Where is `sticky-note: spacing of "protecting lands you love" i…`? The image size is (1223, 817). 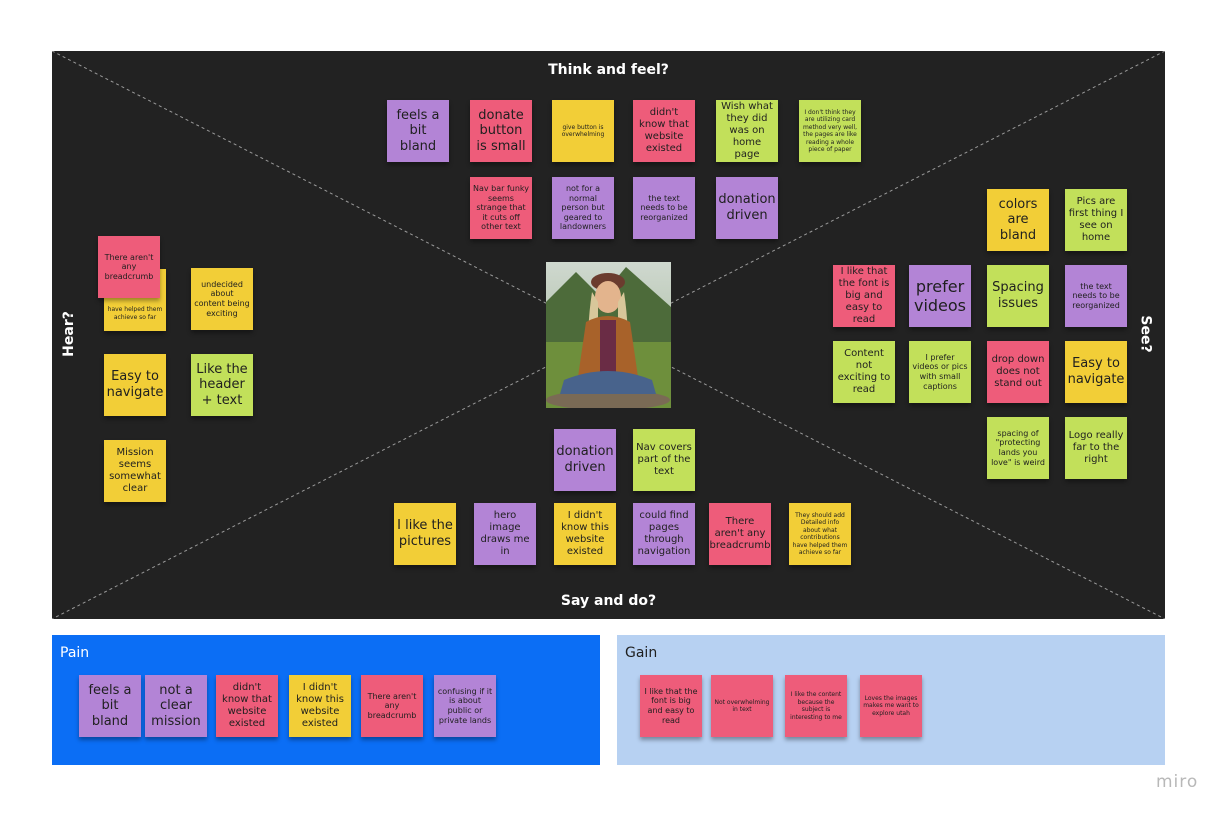
sticky-note: spacing of "protecting lands you love" i… is located at coordinates (1018, 448).